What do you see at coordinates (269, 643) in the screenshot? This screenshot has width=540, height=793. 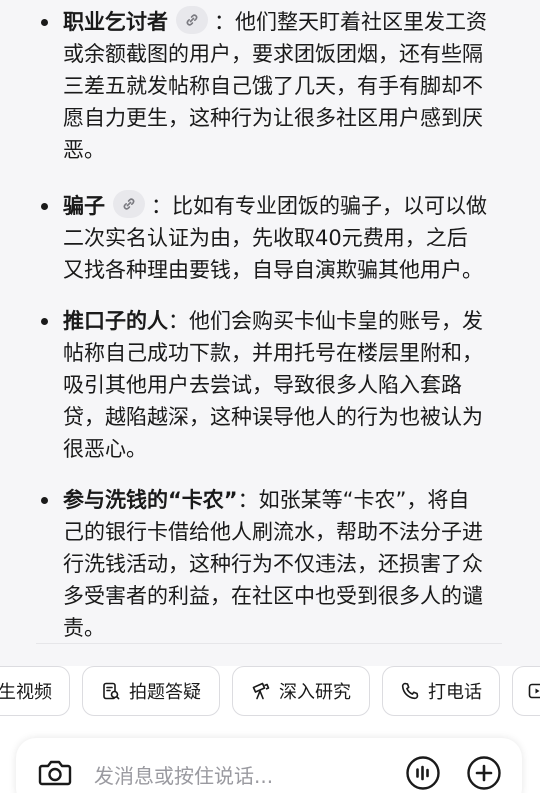 I see `divider` at bounding box center [269, 643].